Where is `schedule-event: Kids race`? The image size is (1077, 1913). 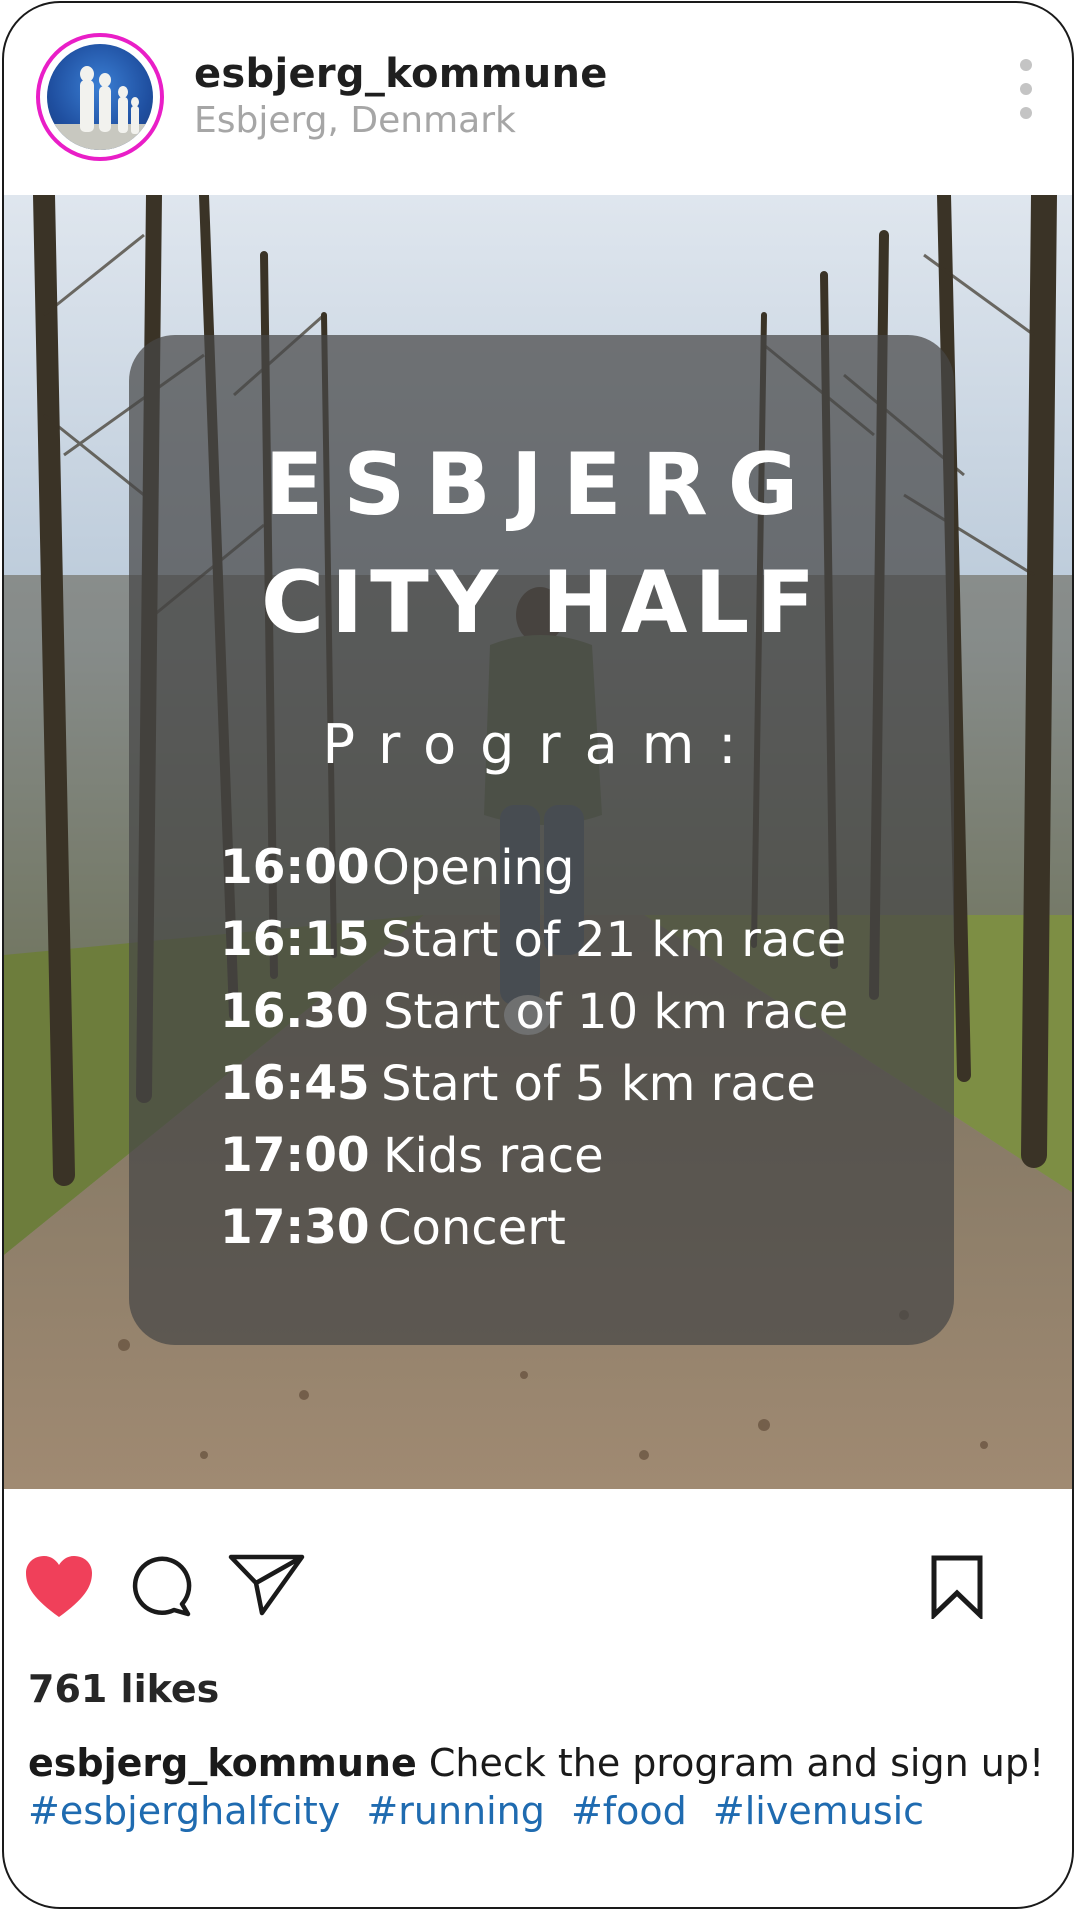 schedule-event: Kids race is located at coordinates (493, 1156).